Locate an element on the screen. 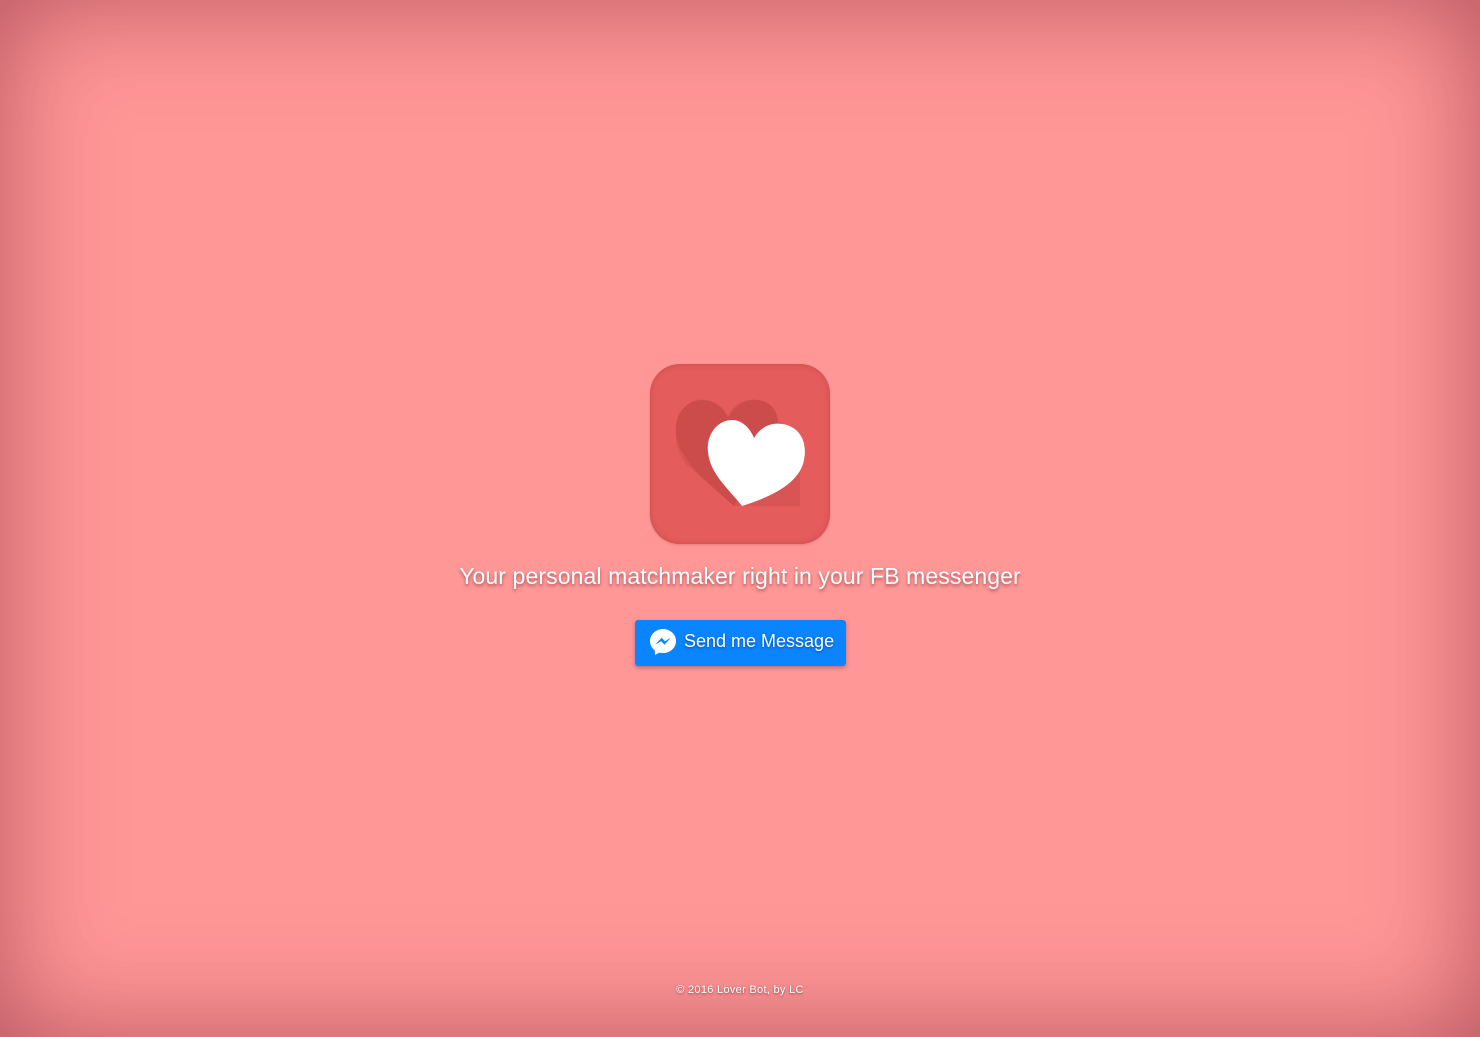 Image resolution: width=1480 pixels, height=1037 pixels. send-message-button: Send me Message is located at coordinates (740, 643).